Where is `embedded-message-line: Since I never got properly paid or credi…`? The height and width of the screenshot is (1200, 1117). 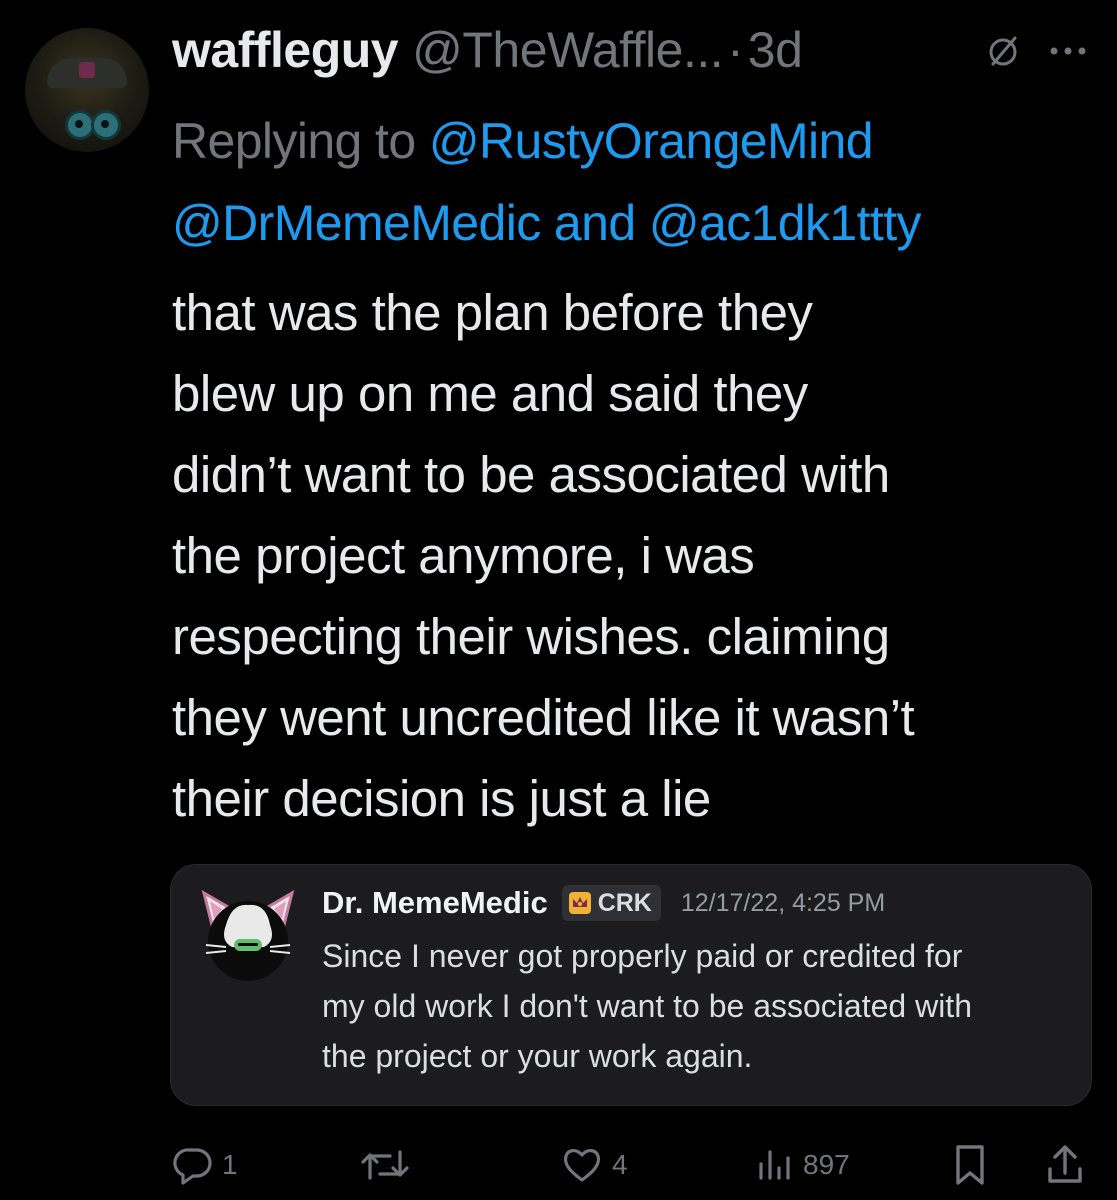
embedded-message-line: Since I never got properly paid or credi… is located at coordinates (642, 956).